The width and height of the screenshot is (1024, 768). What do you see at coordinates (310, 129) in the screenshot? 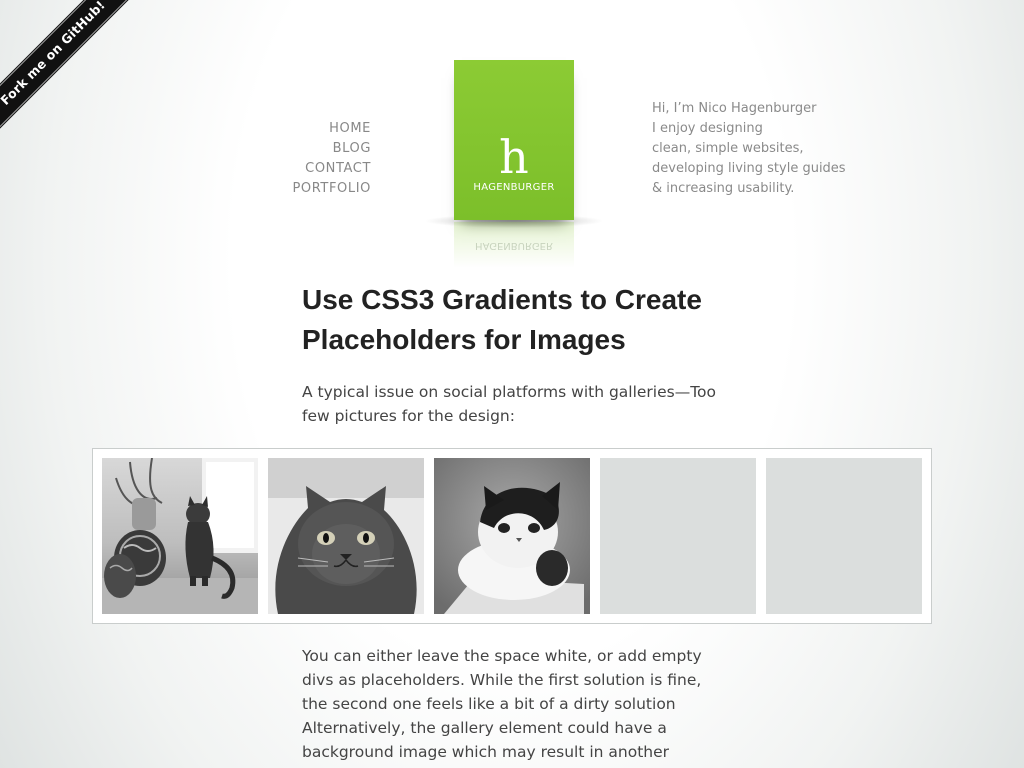
I see `nav-home: HOME` at bounding box center [310, 129].